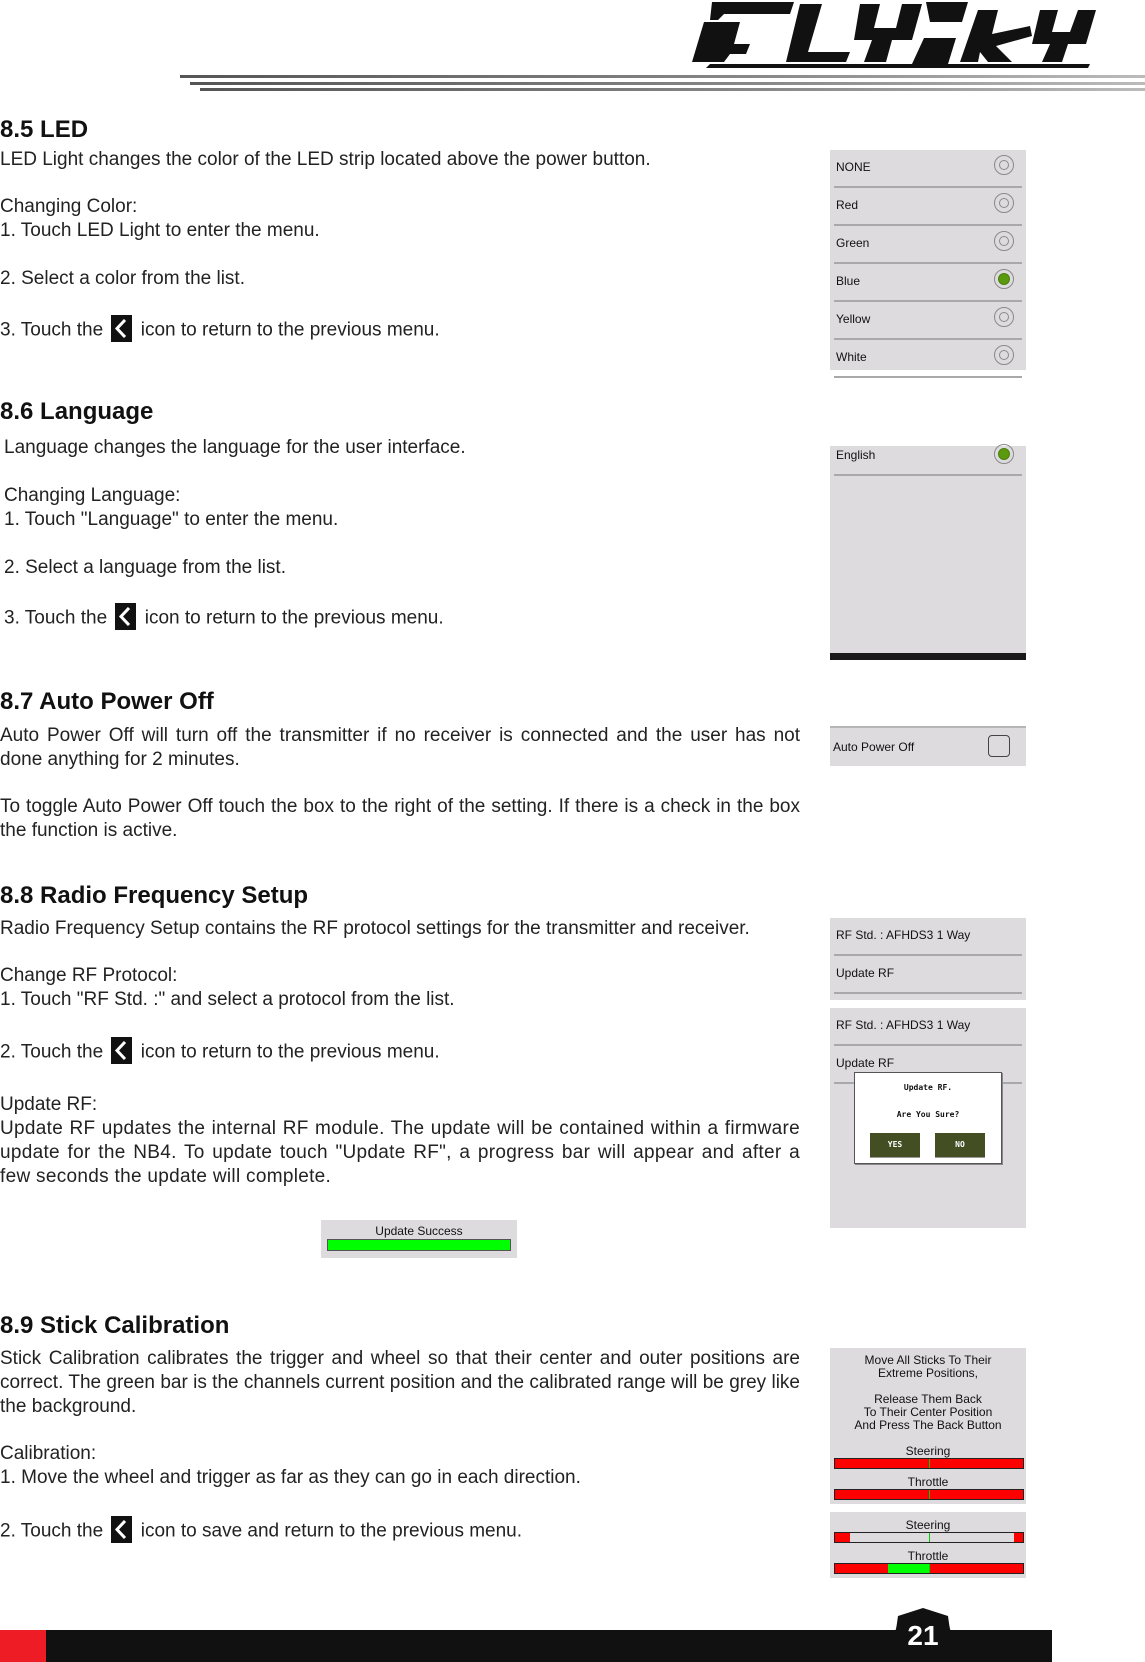  I want to click on language-screen: English, so click(928, 552).